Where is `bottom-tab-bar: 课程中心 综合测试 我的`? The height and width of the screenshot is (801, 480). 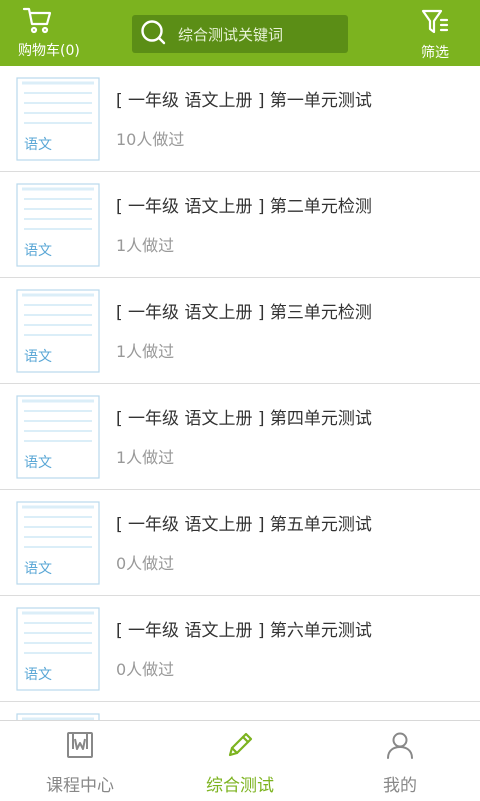 bottom-tab-bar: 课程中心 综合测试 我的 is located at coordinates (240, 760).